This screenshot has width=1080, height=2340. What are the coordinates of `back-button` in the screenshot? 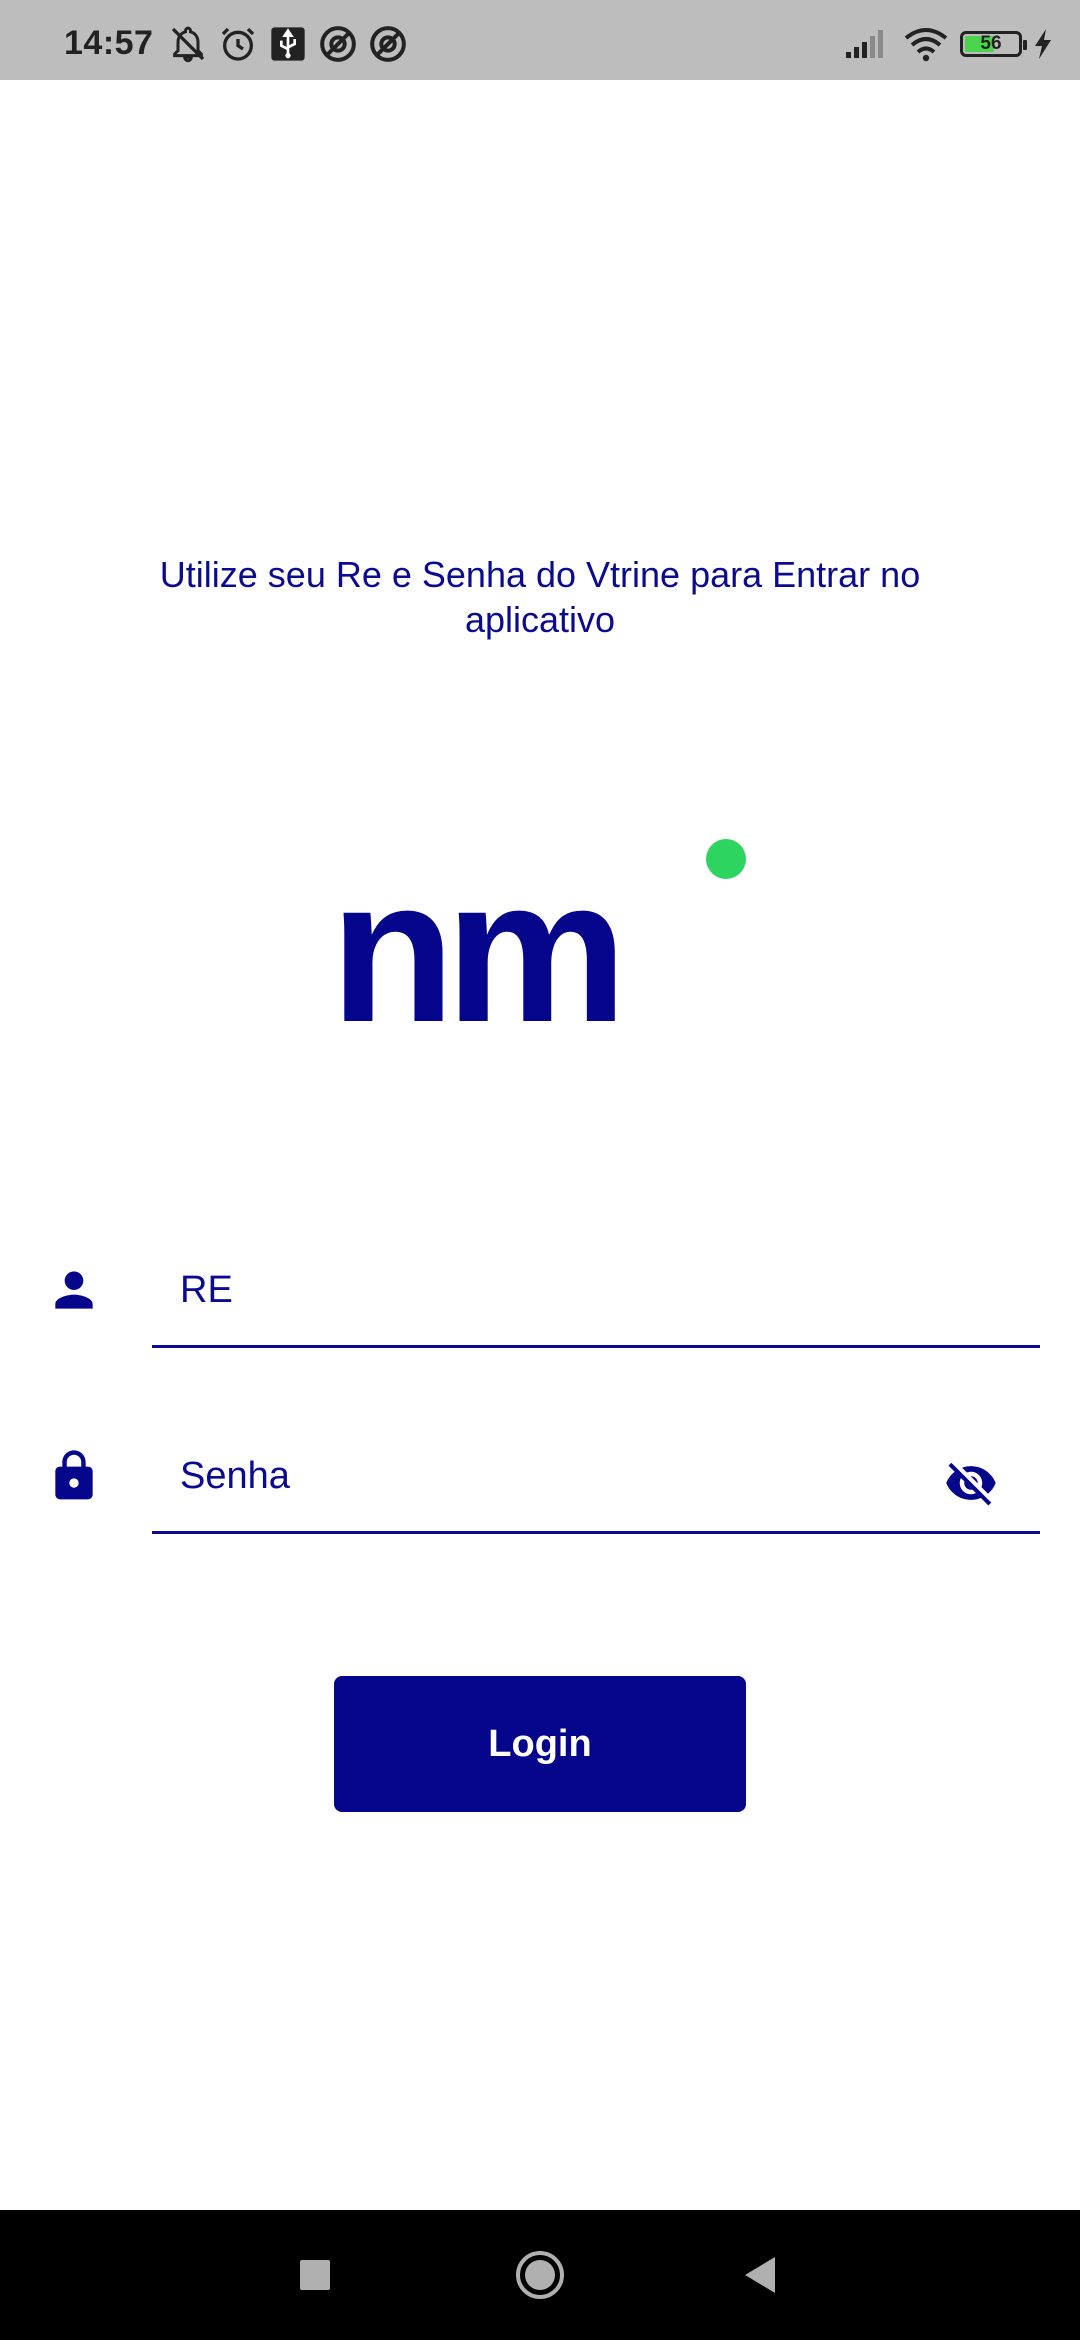 It's located at (760, 2275).